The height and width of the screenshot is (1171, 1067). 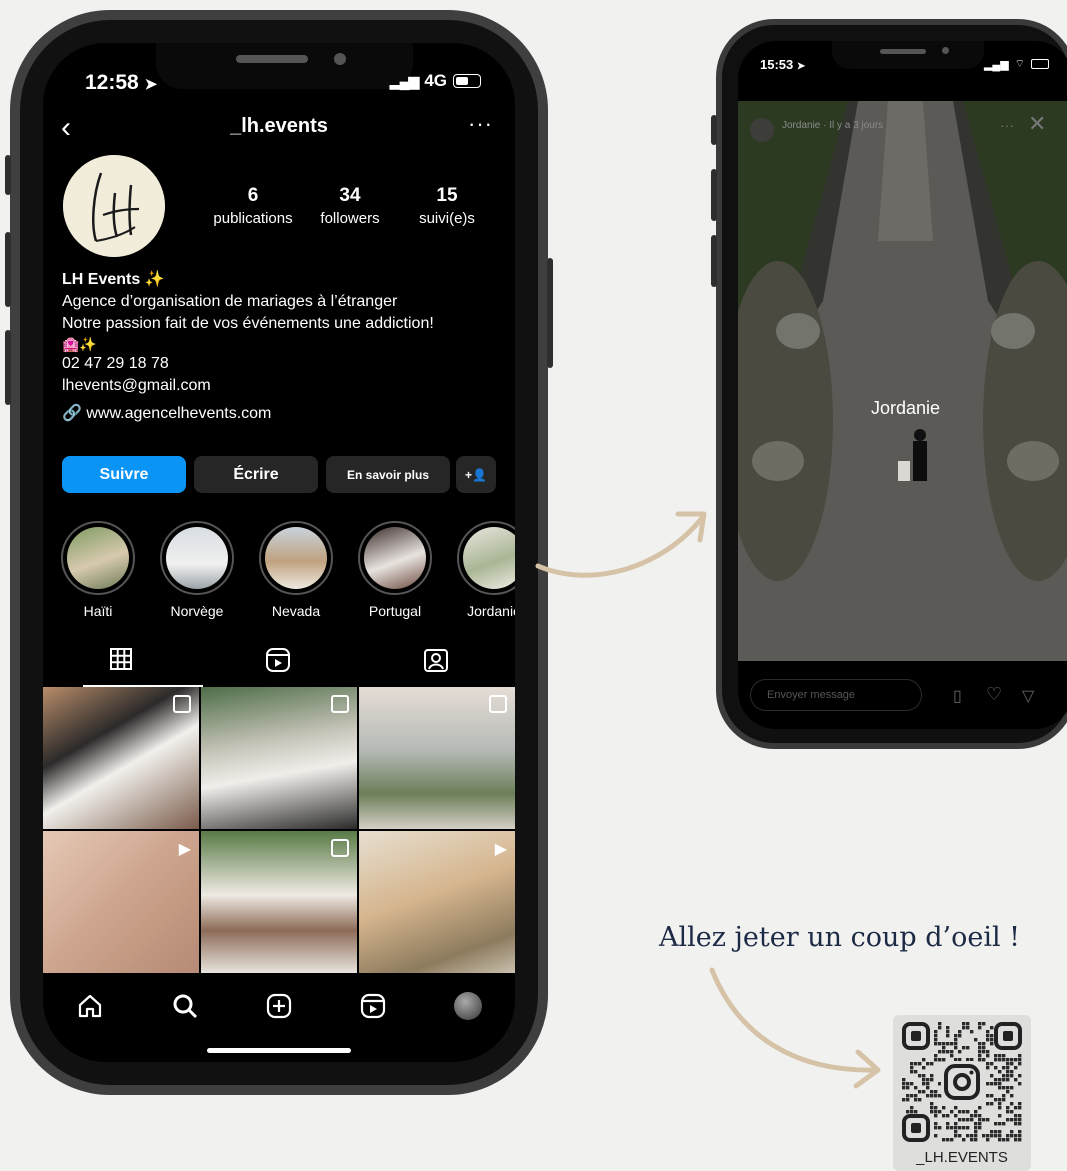 I want to click on story-user-avatar, so click(x=762, y=130).